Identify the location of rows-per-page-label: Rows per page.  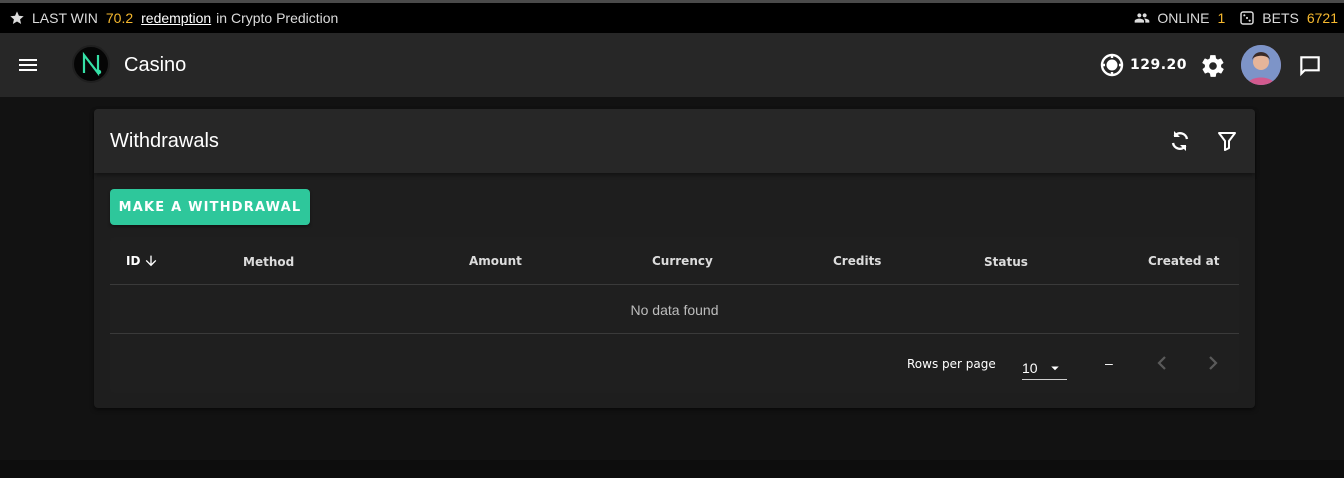
(951, 364).